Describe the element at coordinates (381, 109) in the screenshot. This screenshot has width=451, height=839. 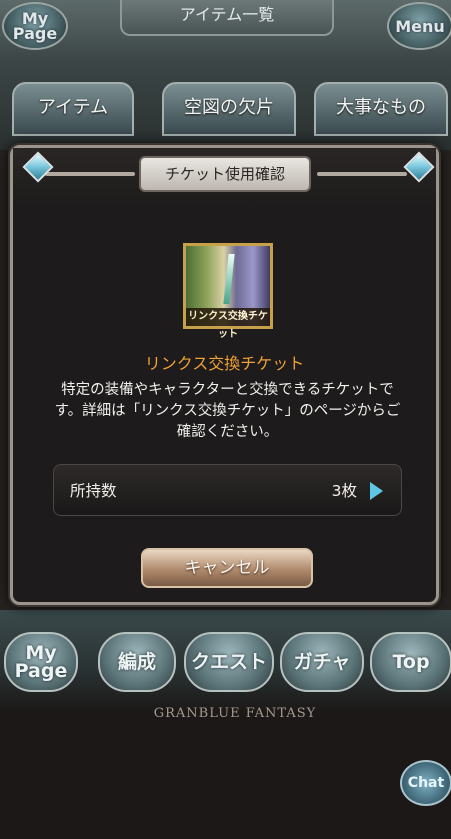
I see `tab-important-items: 大事なもの` at that location.